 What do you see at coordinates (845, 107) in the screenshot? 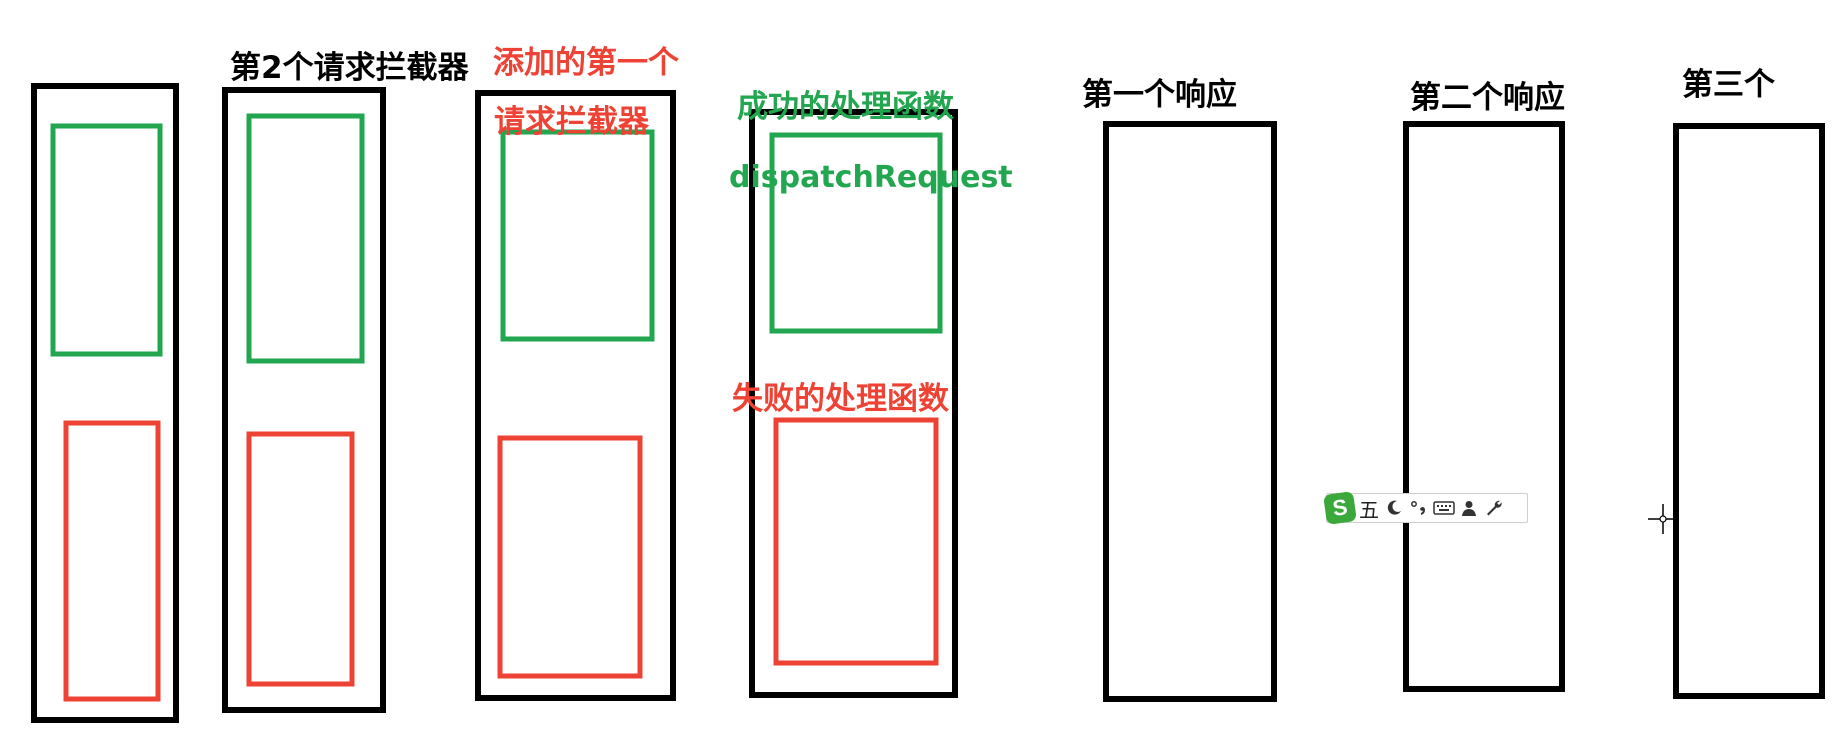
I see `label-success-handler: 成功的处理函数` at bounding box center [845, 107].